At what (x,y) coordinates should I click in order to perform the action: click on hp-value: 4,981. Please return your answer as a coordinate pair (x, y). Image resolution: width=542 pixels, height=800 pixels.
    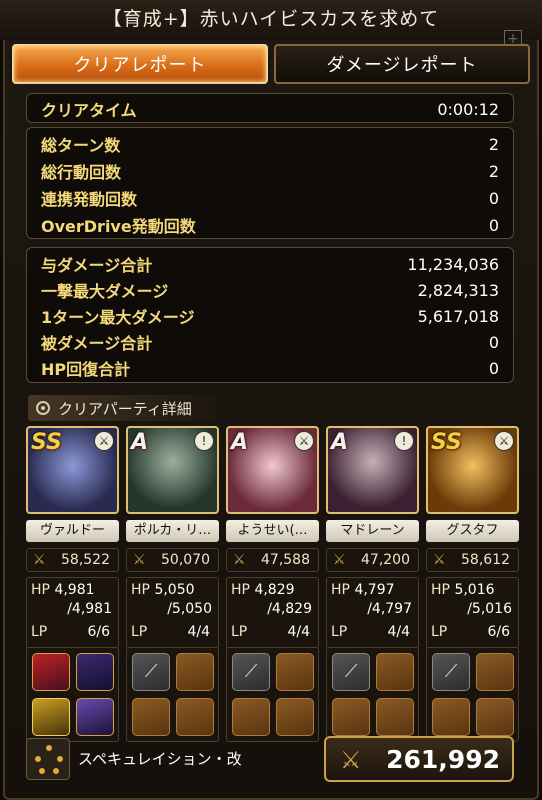
    Looking at the image, I should click on (74, 590).